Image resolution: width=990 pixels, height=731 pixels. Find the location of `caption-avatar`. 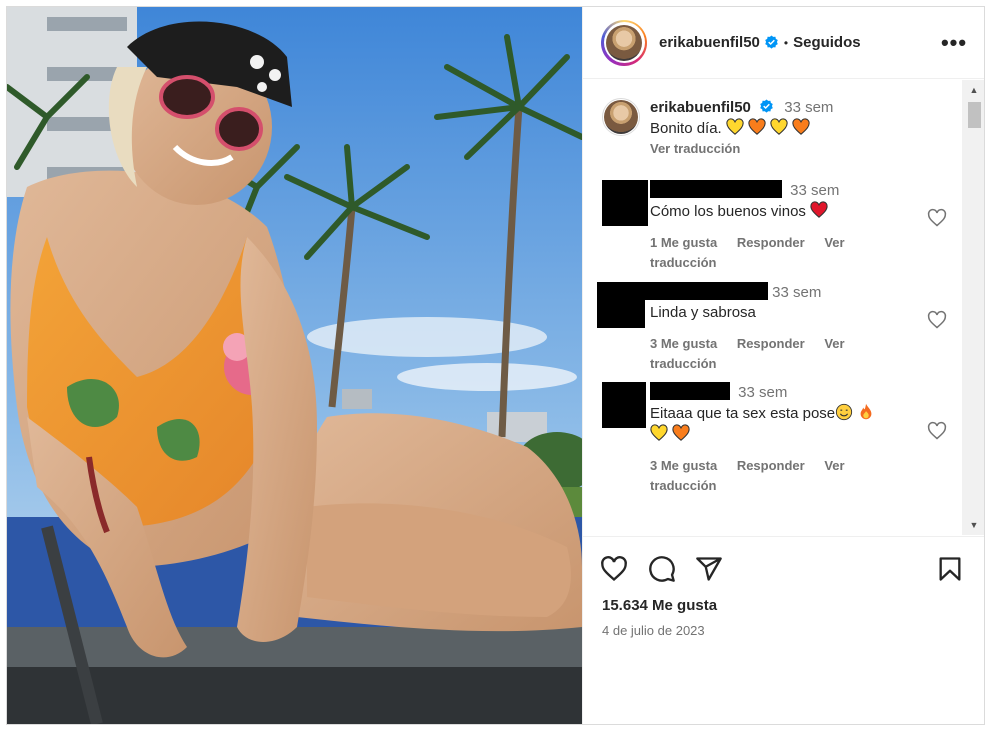

caption-avatar is located at coordinates (621, 117).